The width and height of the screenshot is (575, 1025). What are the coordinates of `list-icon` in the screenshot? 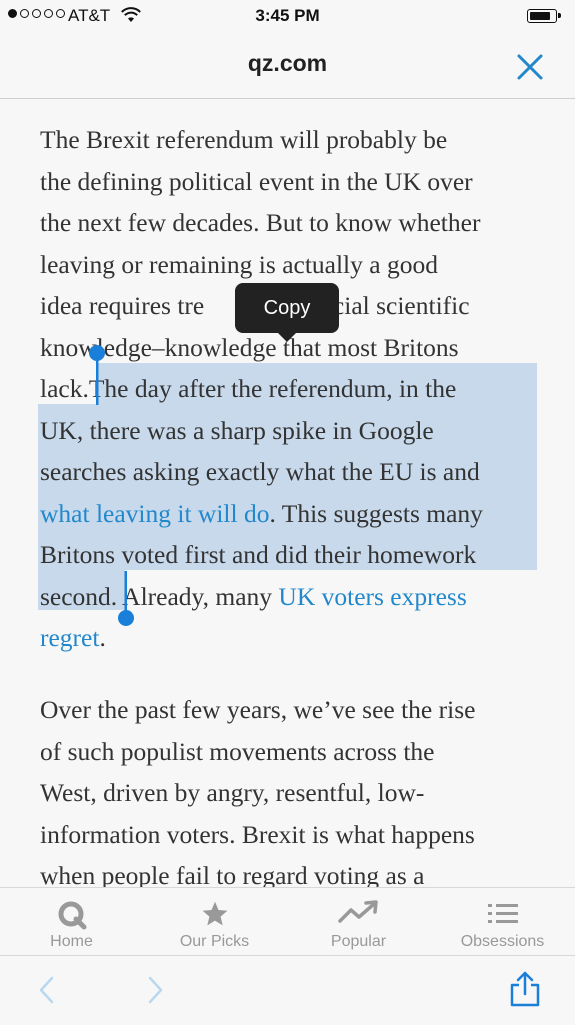 It's located at (502, 913).